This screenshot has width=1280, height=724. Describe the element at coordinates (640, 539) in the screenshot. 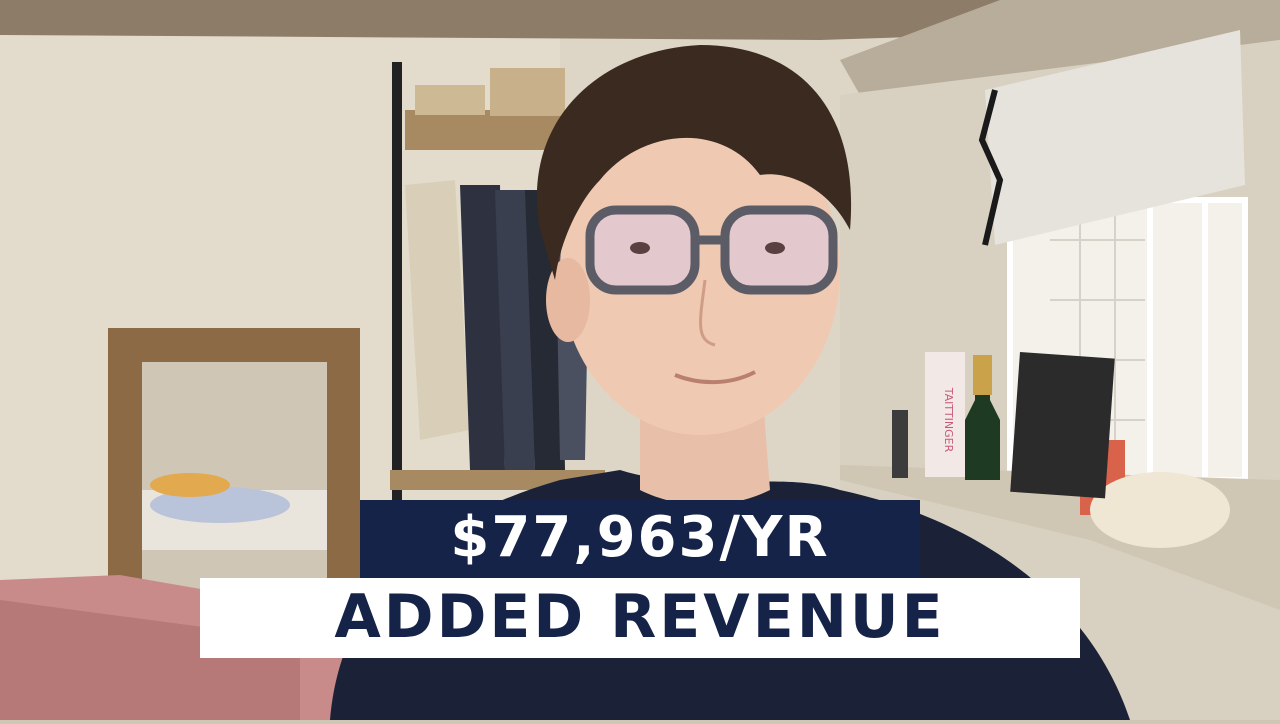

I see `caption-revenue-amount: $77,963/YR` at that location.